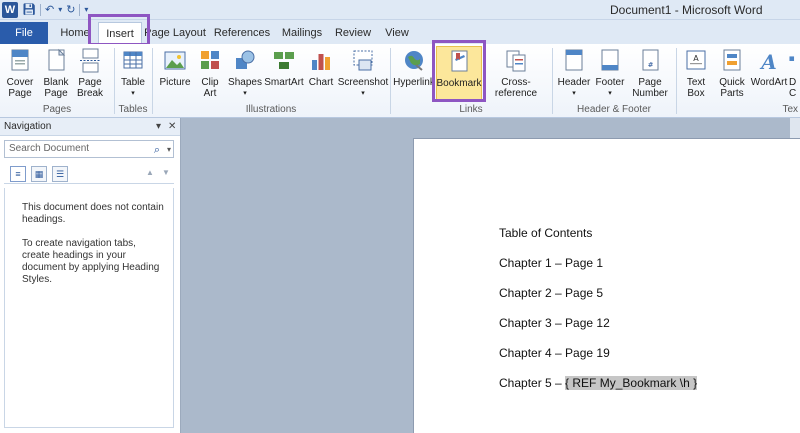  What do you see at coordinates (532, 383) in the screenshot?
I see `toc-line-5-prefix: Chapter 5 –` at bounding box center [532, 383].